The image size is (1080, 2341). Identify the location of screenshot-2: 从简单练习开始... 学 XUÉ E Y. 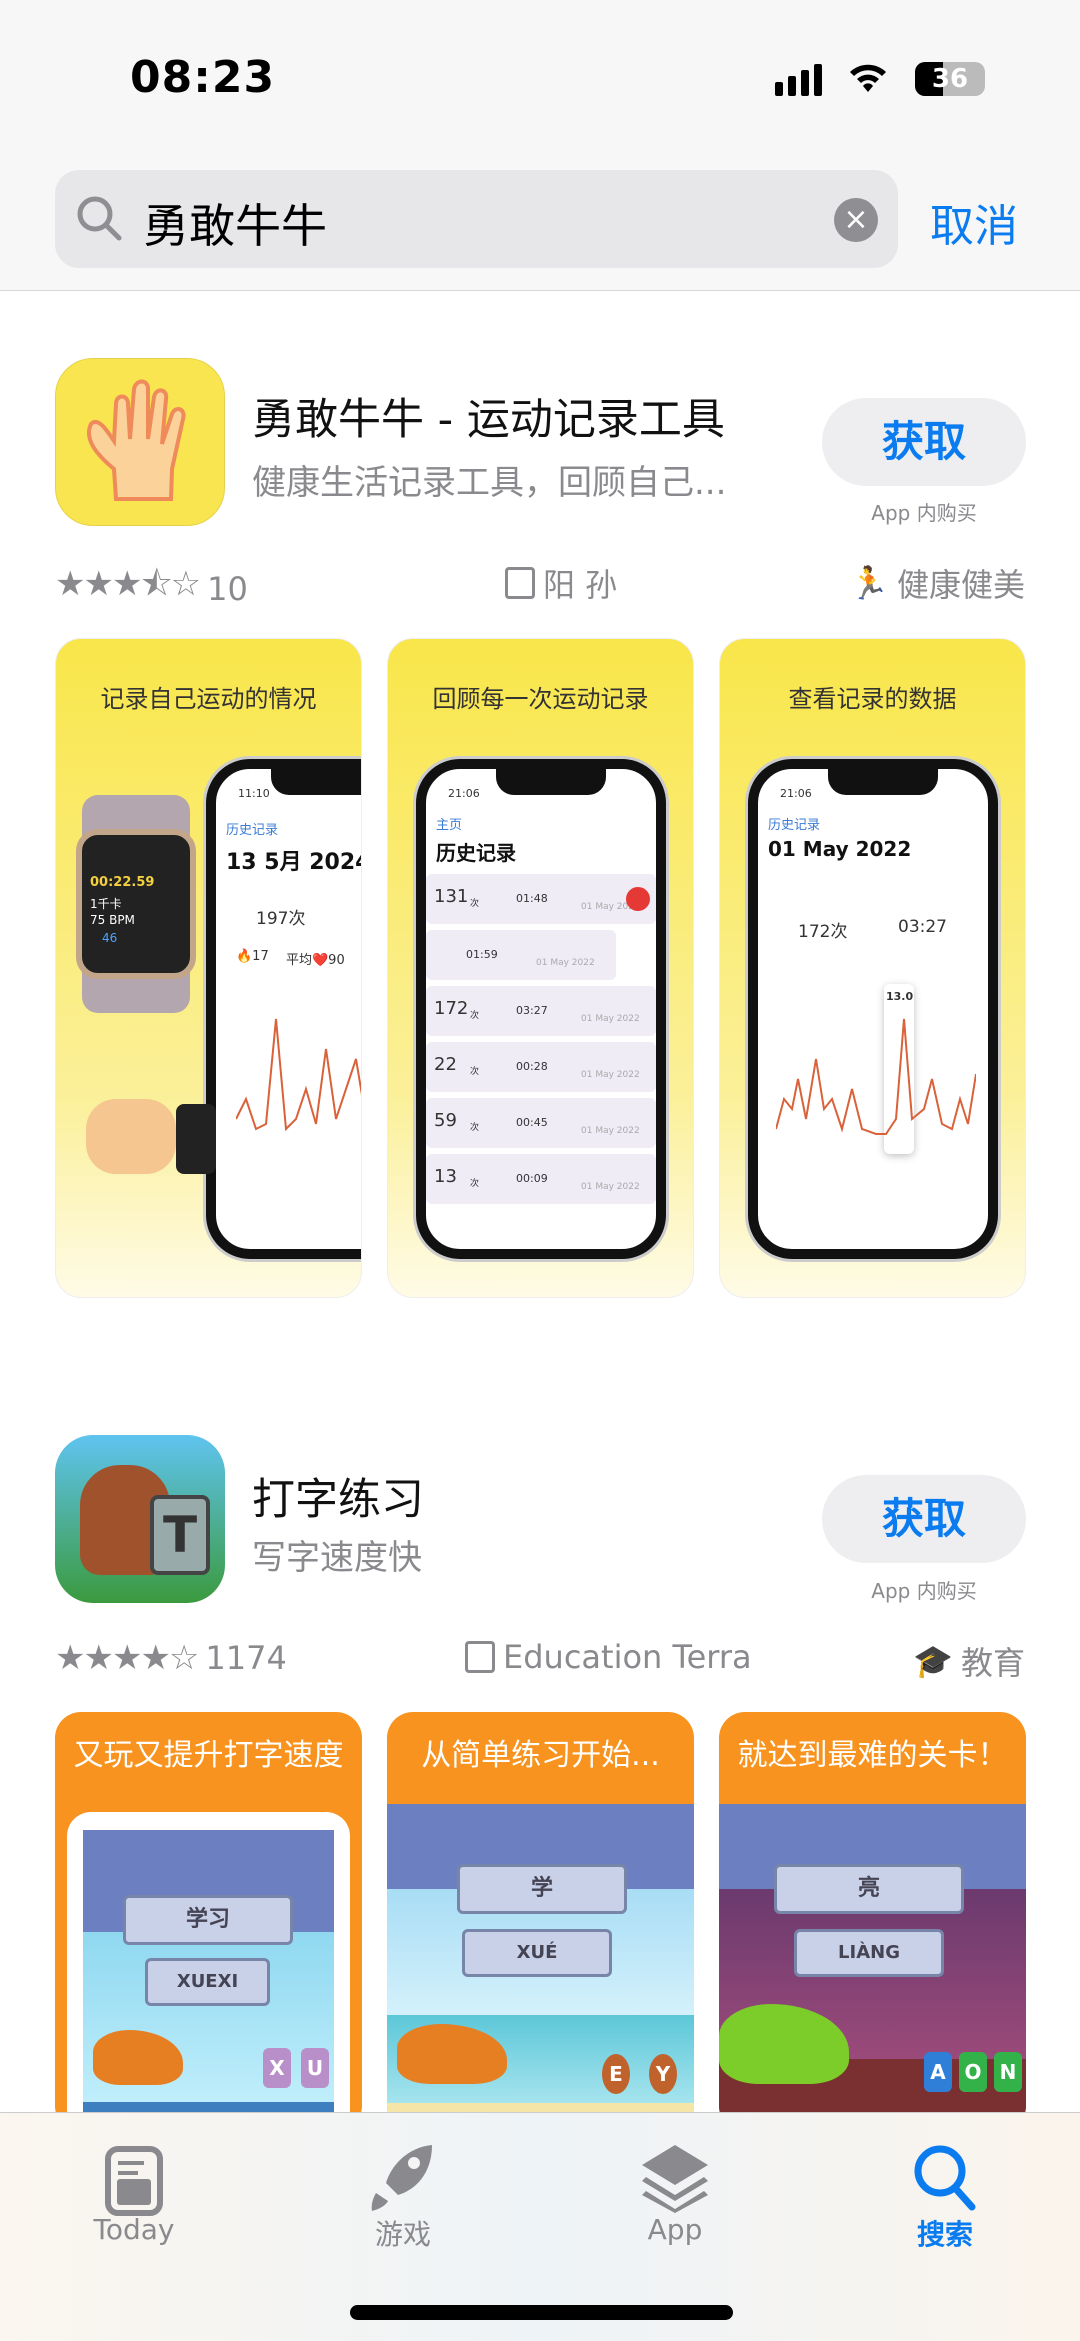
(540, 1922).